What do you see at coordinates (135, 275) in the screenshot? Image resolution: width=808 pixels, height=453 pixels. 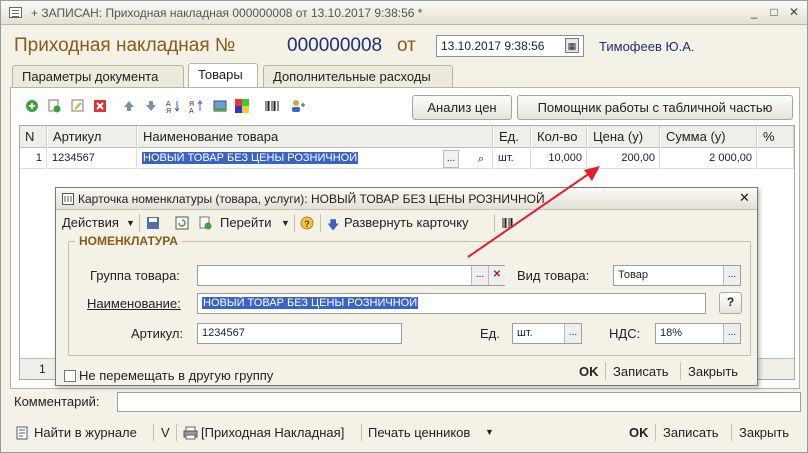 I see `group-label: Группа товара:` at bounding box center [135, 275].